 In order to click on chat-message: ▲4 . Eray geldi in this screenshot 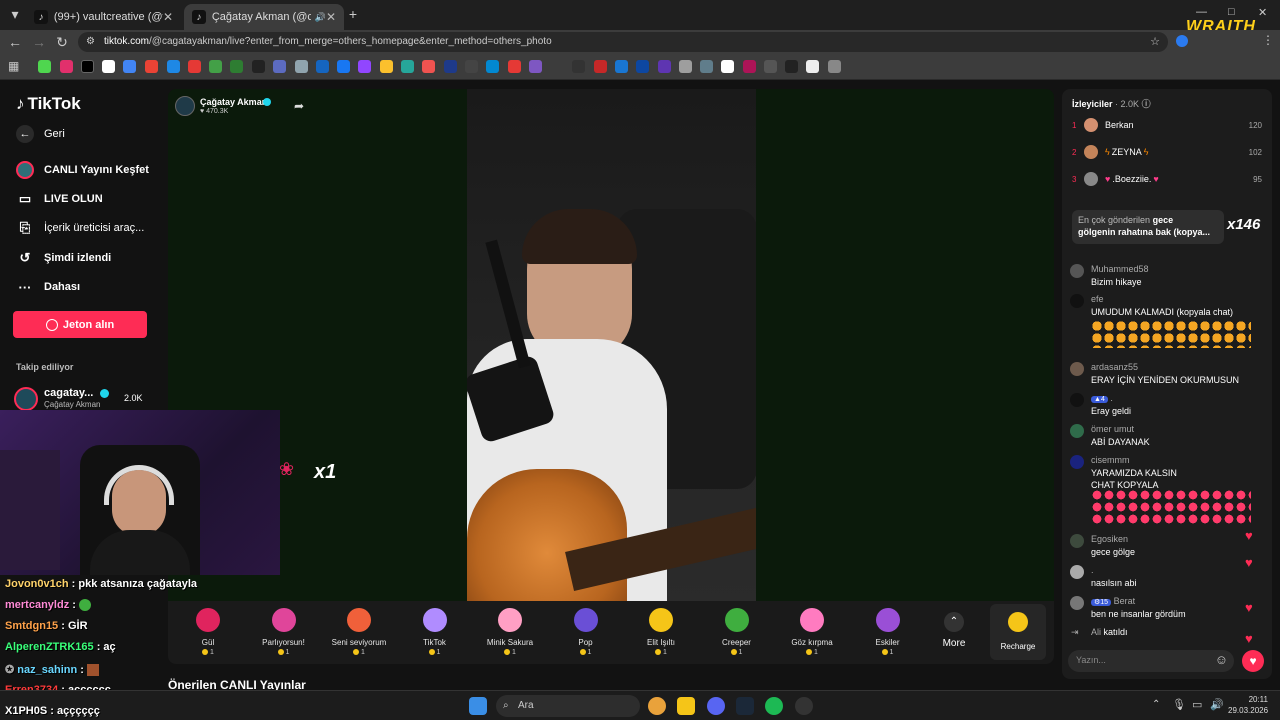, I will do `click(1165, 406)`.